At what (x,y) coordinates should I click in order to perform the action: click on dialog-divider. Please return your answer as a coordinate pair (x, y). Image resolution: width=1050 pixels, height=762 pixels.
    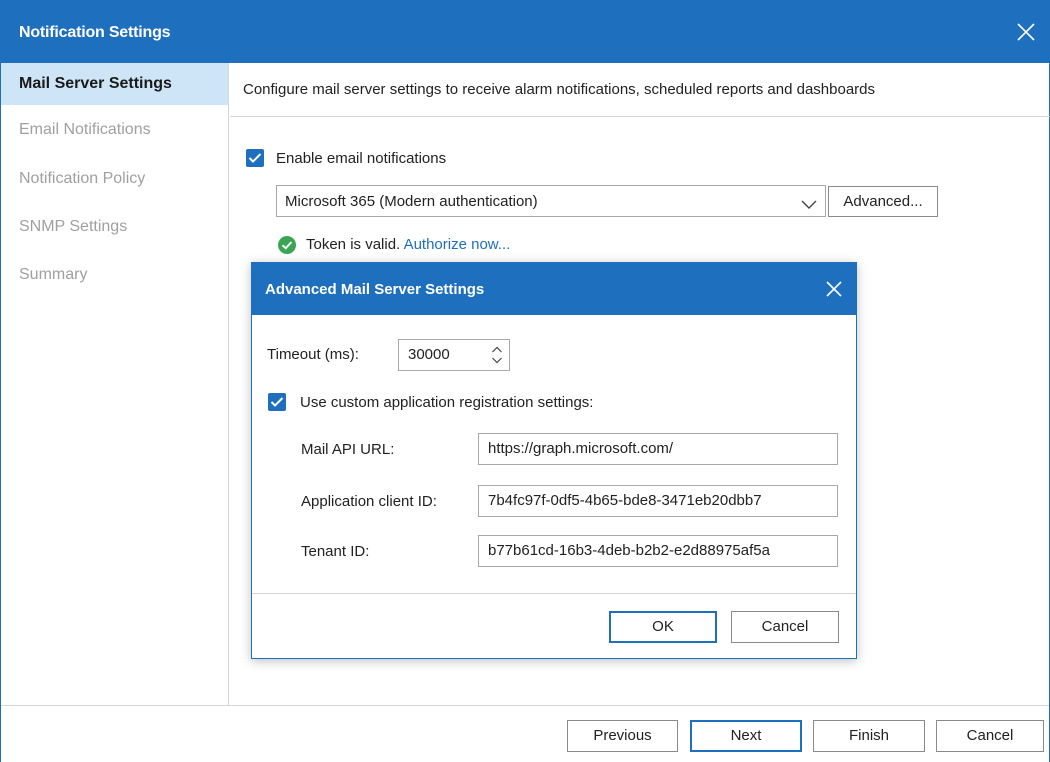
    Looking at the image, I should click on (554, 593).